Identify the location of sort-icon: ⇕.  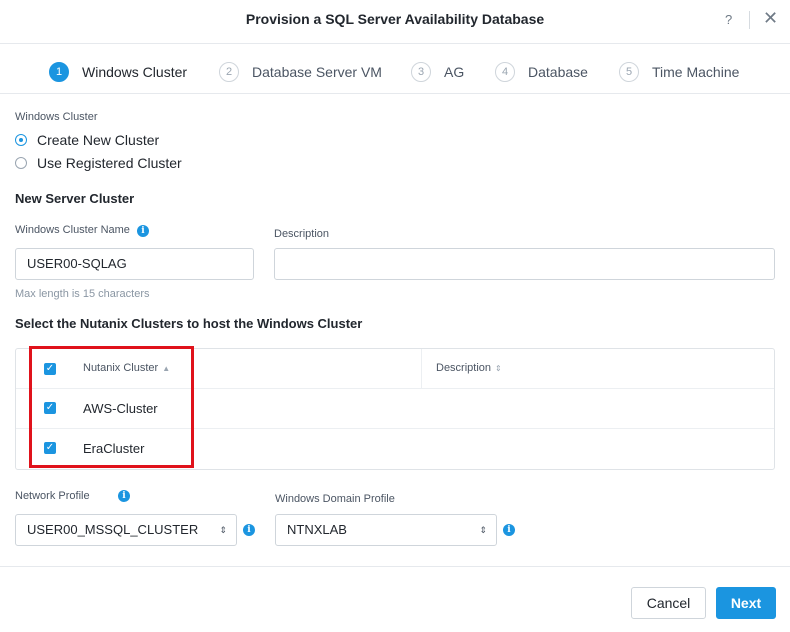
(498, 368).